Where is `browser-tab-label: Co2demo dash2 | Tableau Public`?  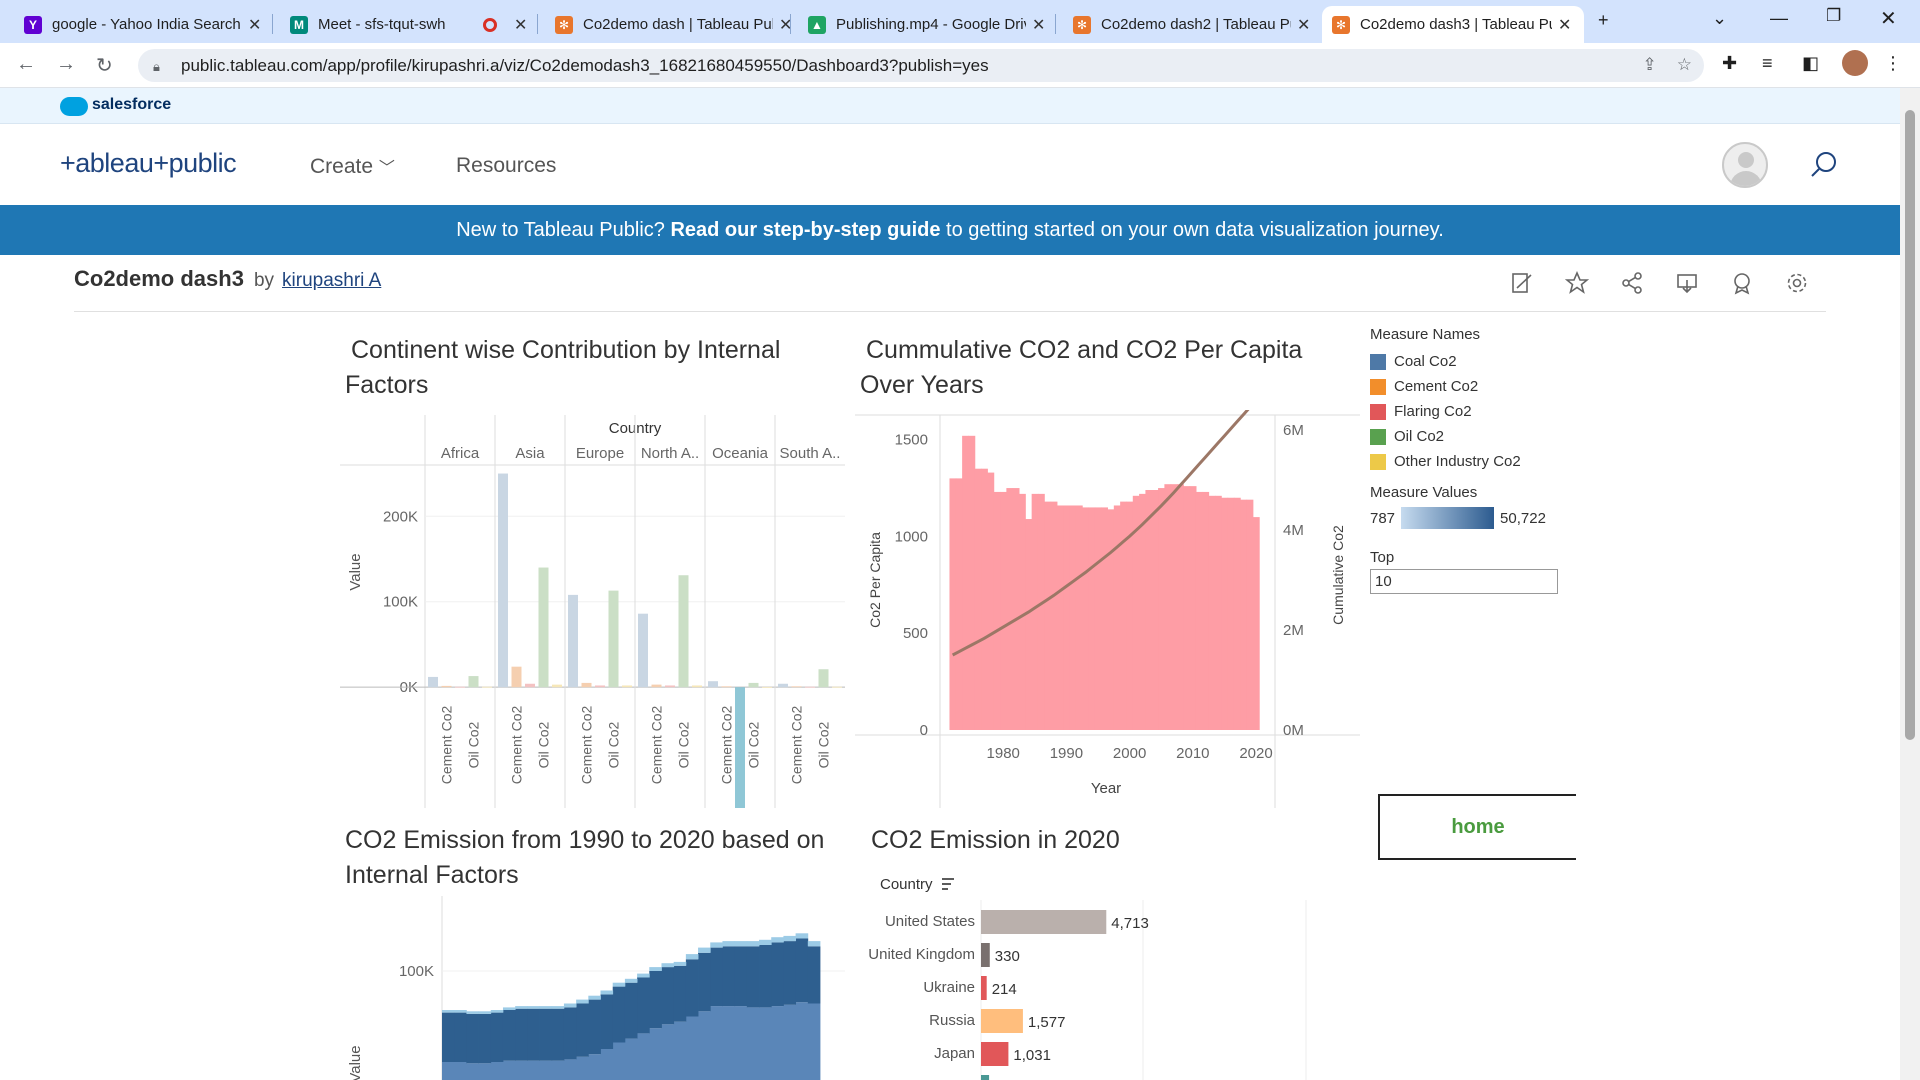 browser-tab-label: Co2demo dash2 | Tableau Public is located at coordinates (1196, 24).